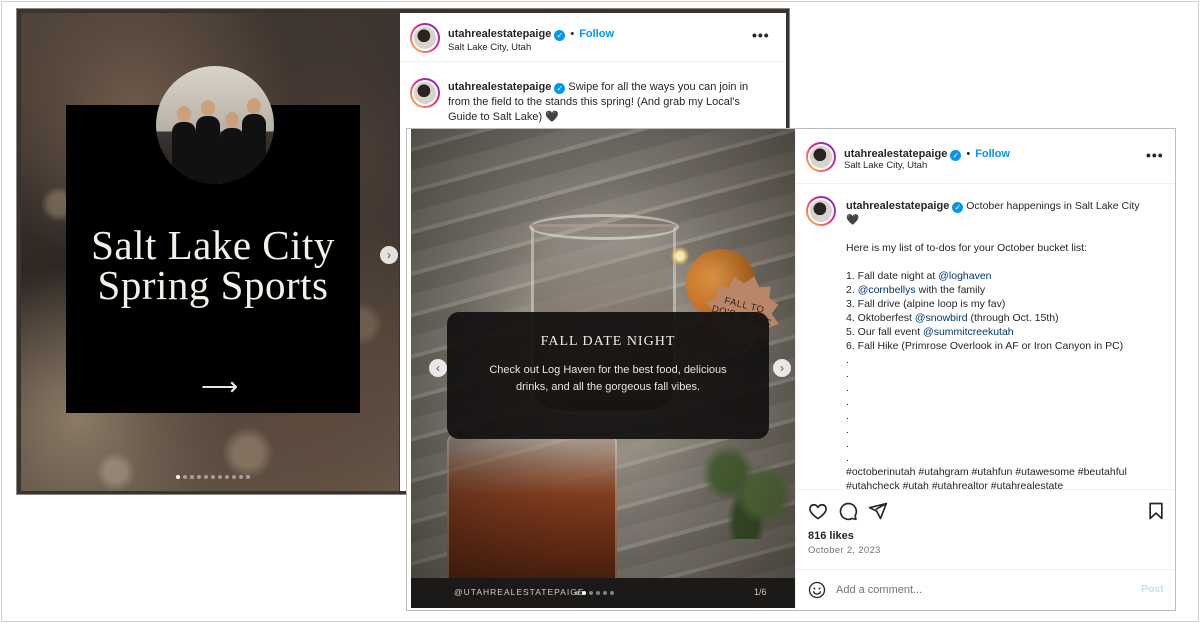 This screenshot has width=1200, height=623. What do you see at coordinates (878, 511) in the screenshot?
I see `share-icon` at bounding box center [878, 511].